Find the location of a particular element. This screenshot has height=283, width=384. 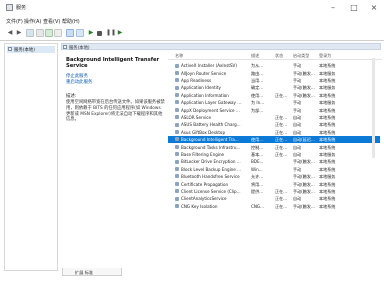

vertical-scrollbar is located at coordinates (373, 108).